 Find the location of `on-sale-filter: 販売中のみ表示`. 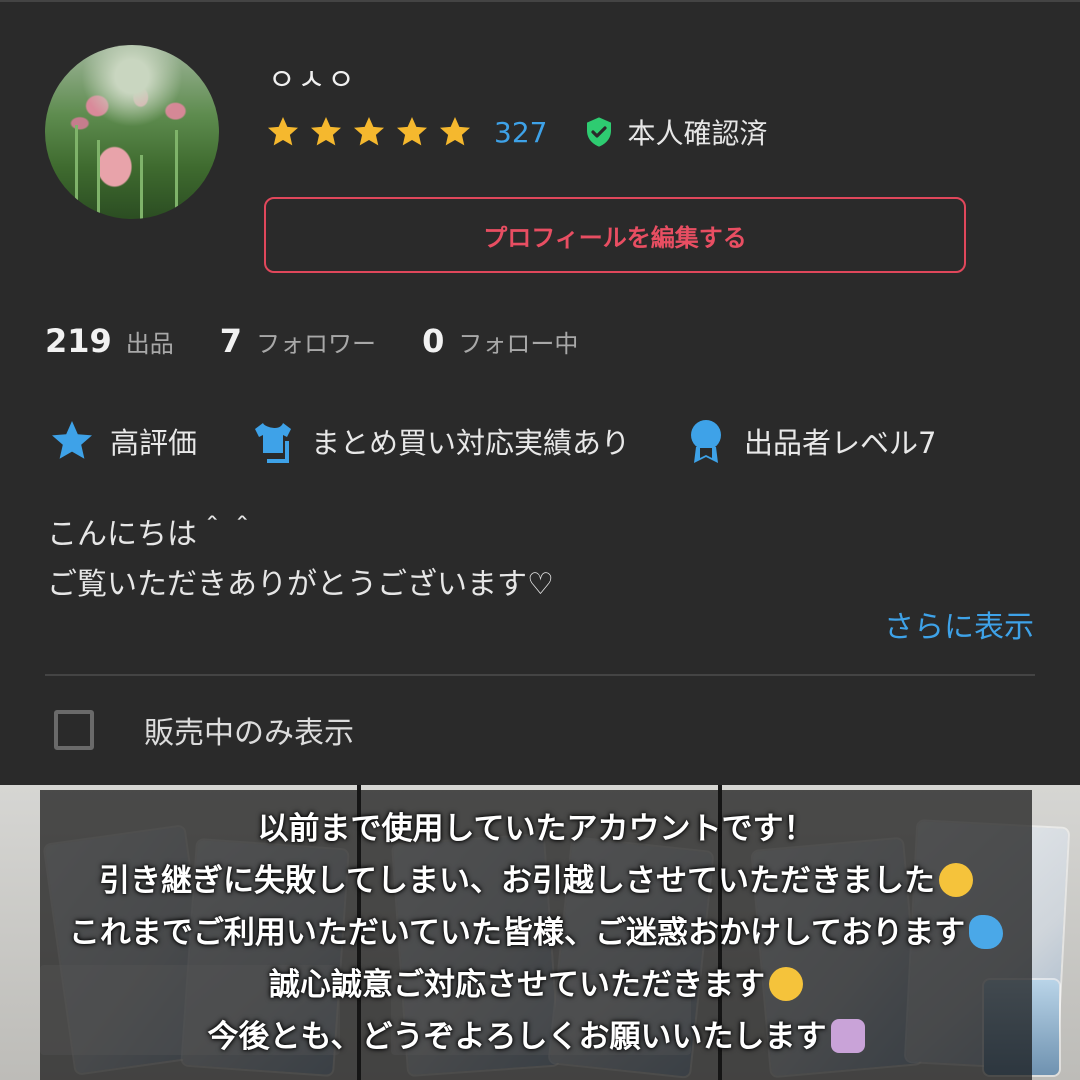

on-sale-filter: 販売中のみ表示 is located at coordinates (204, 730).